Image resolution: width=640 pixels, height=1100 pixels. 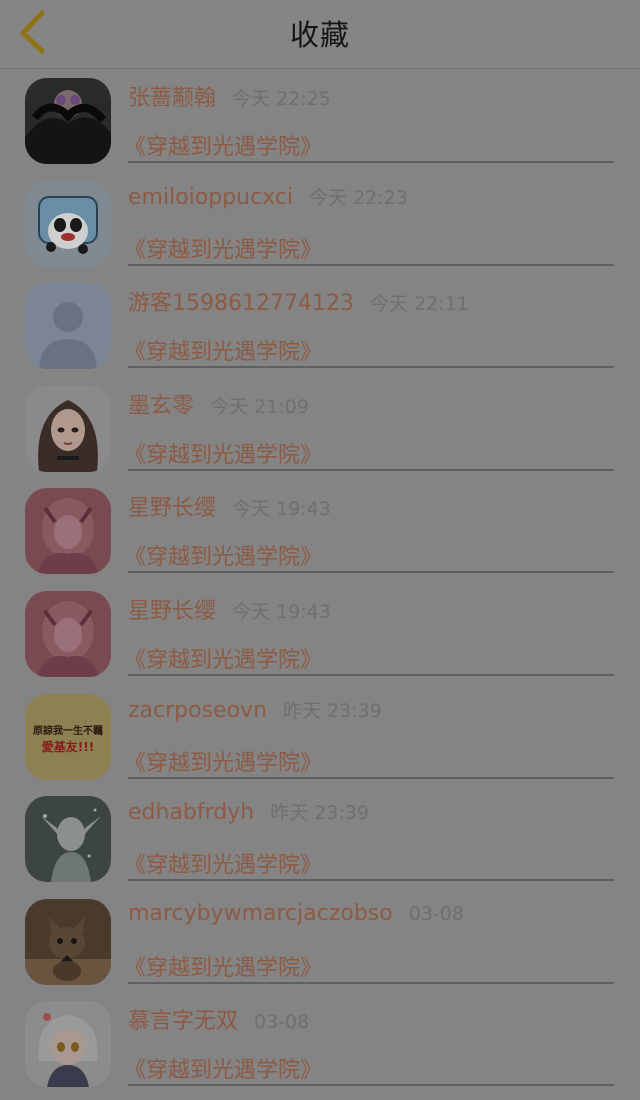 I want to click on list-item: marcybywmarcjaczobso 03-08 《穿越到光遇学院》, so click(x=320, y=941).